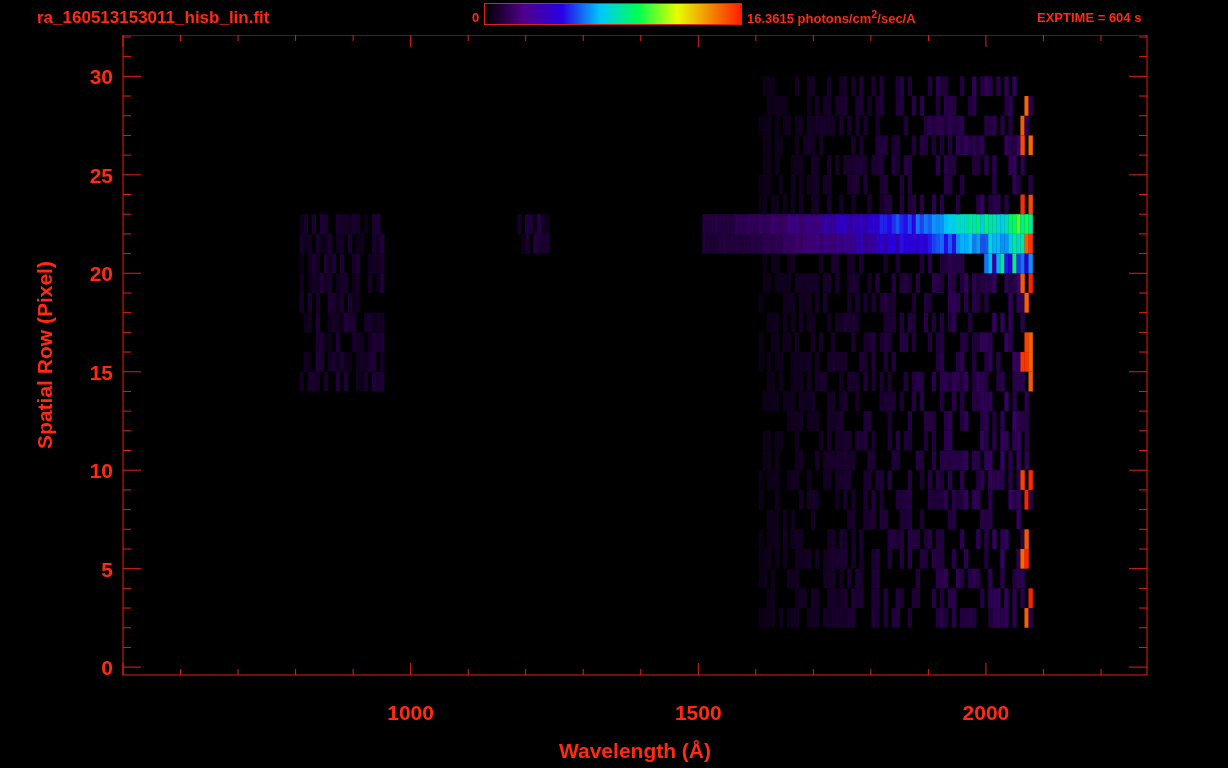  What do you see at coordinates (101, 274) in the screenshot?
I see `y-tick-label: 20` at bounding box center [101, 274].